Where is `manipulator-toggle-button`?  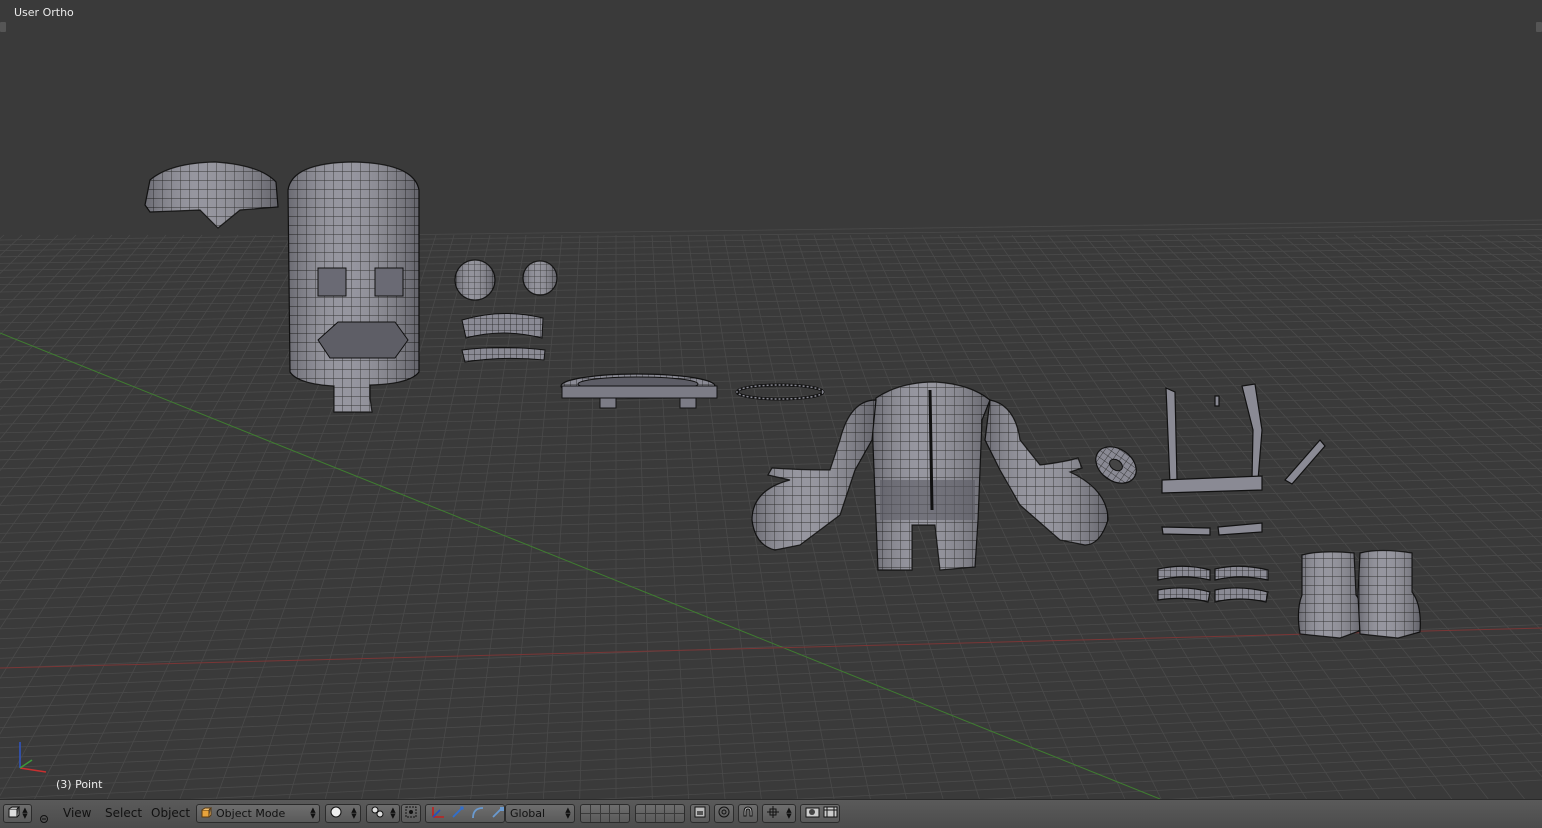 manipulator-toggle-button is located at coordinates (411, 813).